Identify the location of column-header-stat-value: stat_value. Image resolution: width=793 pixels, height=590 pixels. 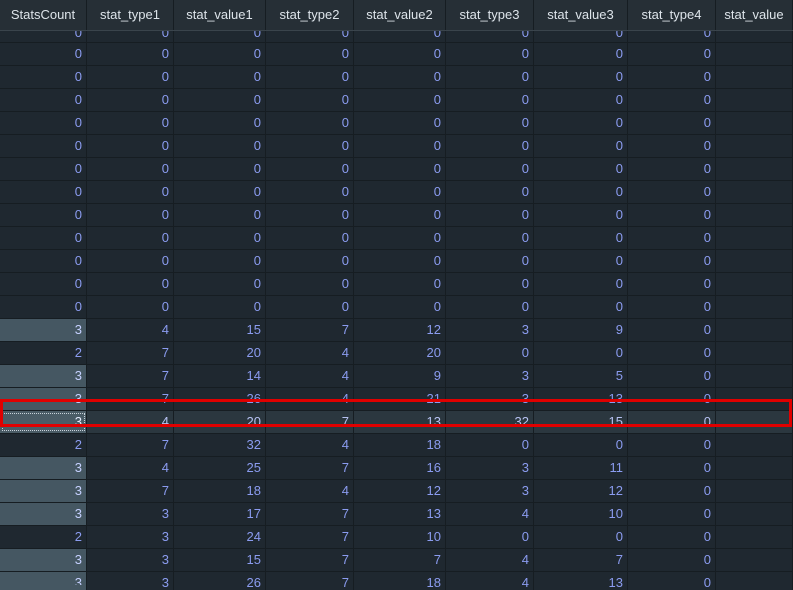
(754, 15).